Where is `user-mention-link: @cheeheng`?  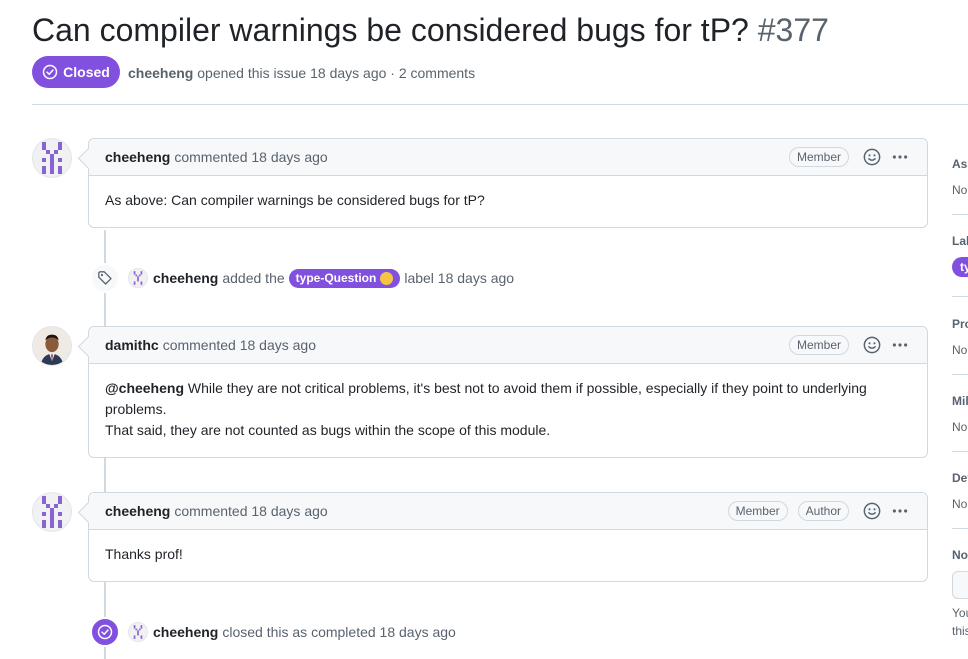
user-mention-link: @cheeheng is located at coordinates (144, 388).